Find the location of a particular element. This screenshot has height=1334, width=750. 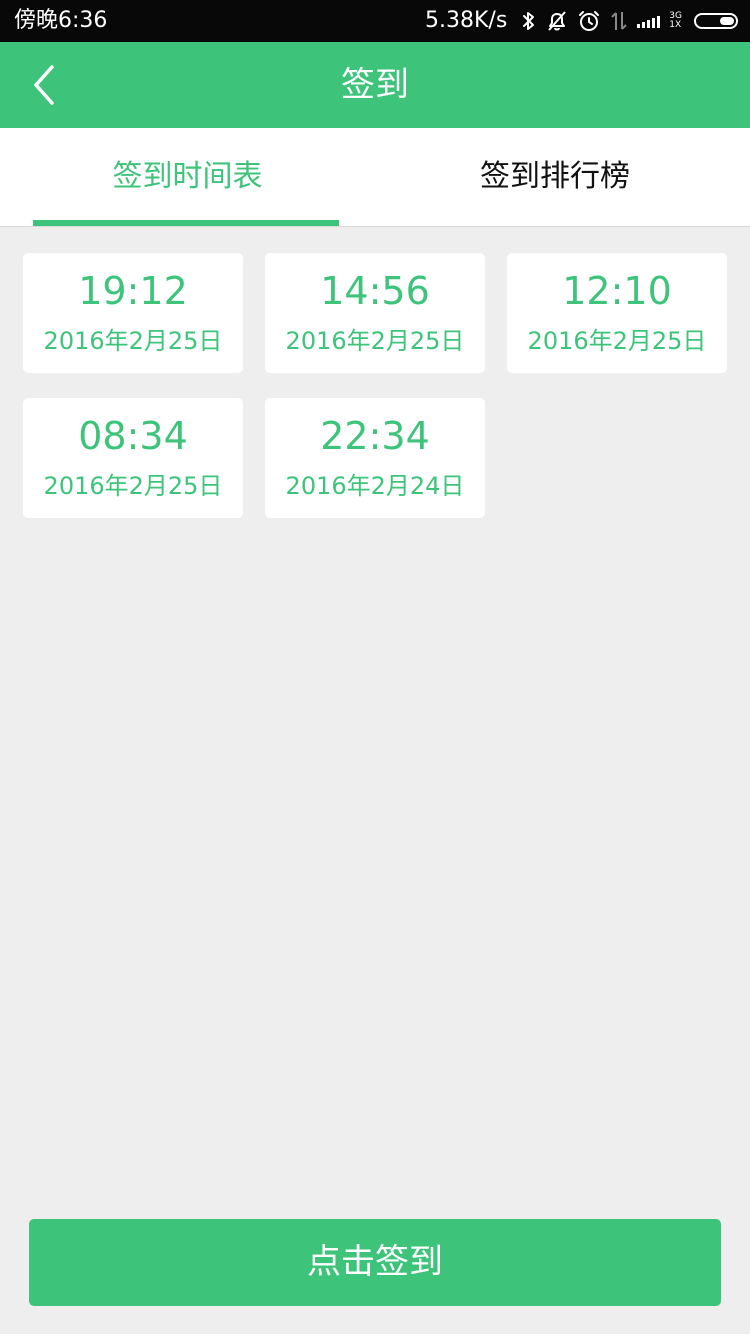

checkin-record-card: 14:56 2016年2月25日 is located at coordinates (375, 313).